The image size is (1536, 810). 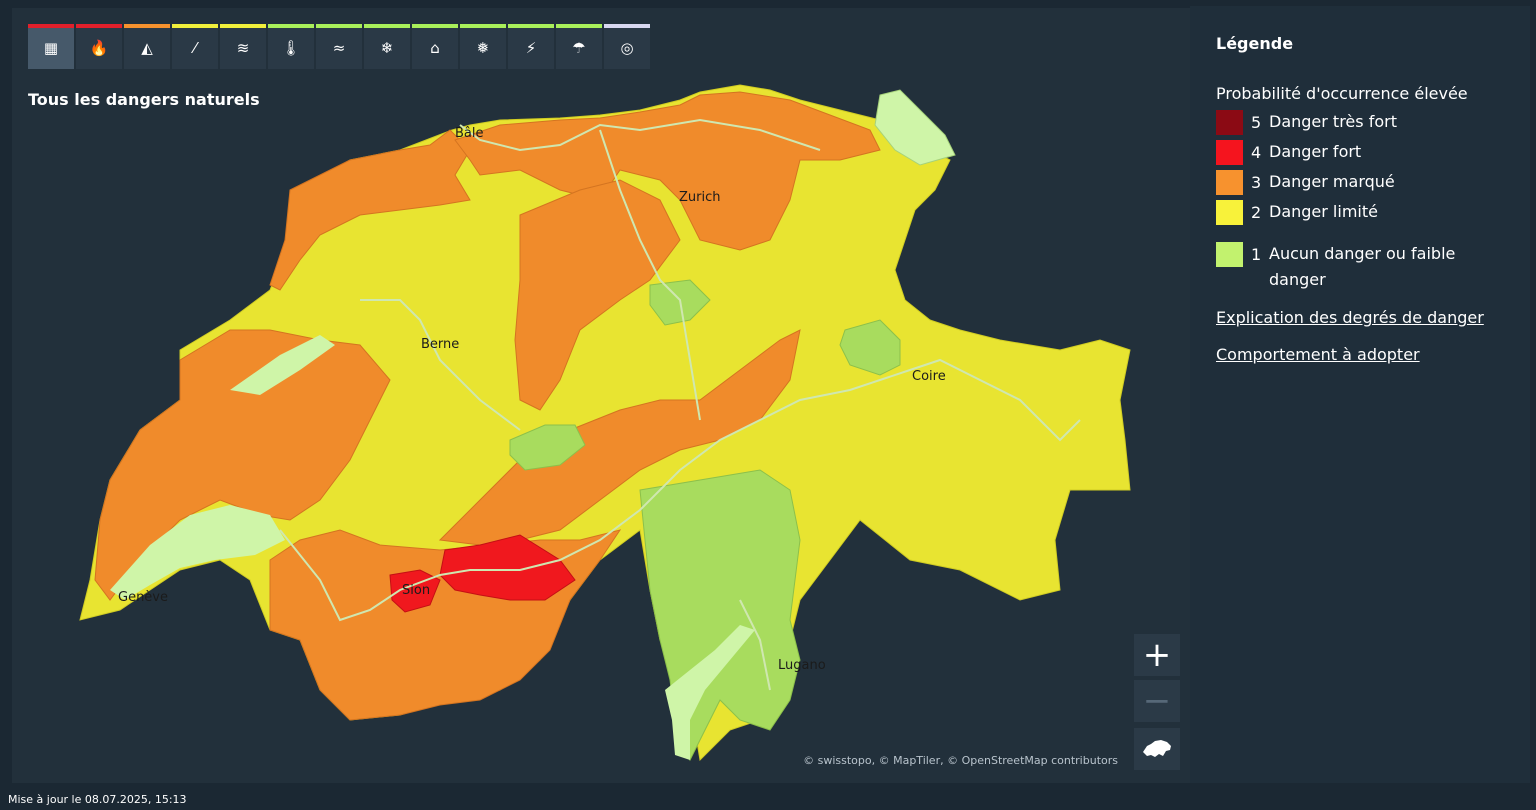 I want to click on frost-icon: ❅, so click(x=483, y=47).